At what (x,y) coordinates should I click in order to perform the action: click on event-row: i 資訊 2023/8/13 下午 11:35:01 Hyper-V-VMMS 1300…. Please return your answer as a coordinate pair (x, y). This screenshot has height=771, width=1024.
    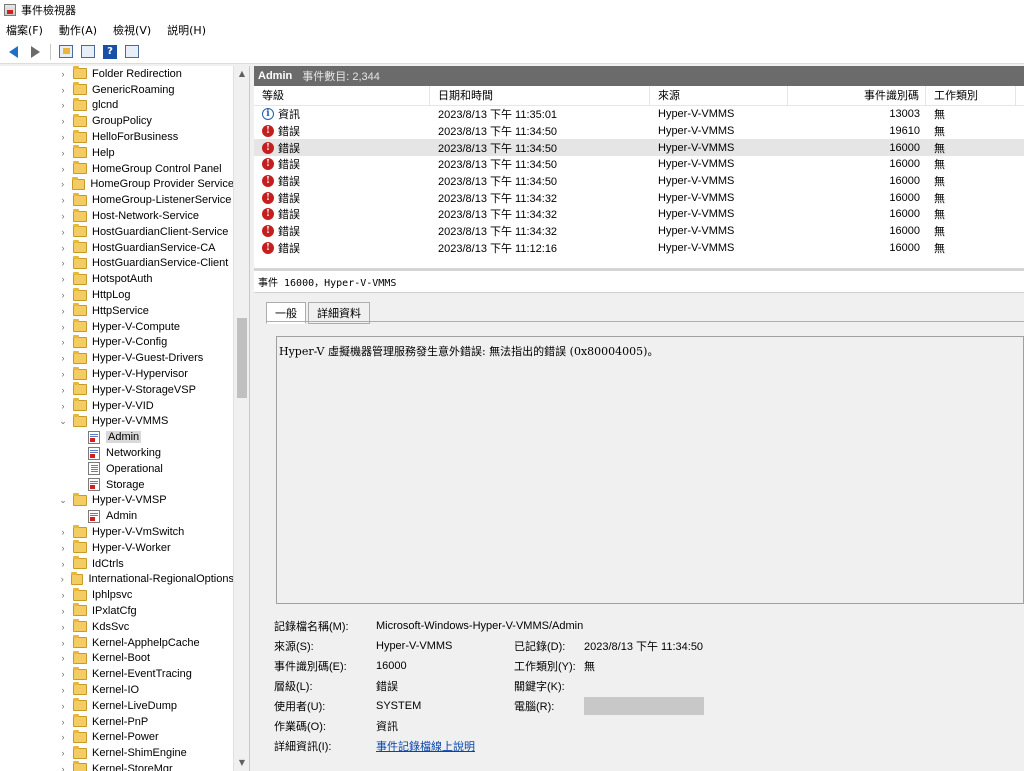
    Looking at the image, I should click on (639, 114).